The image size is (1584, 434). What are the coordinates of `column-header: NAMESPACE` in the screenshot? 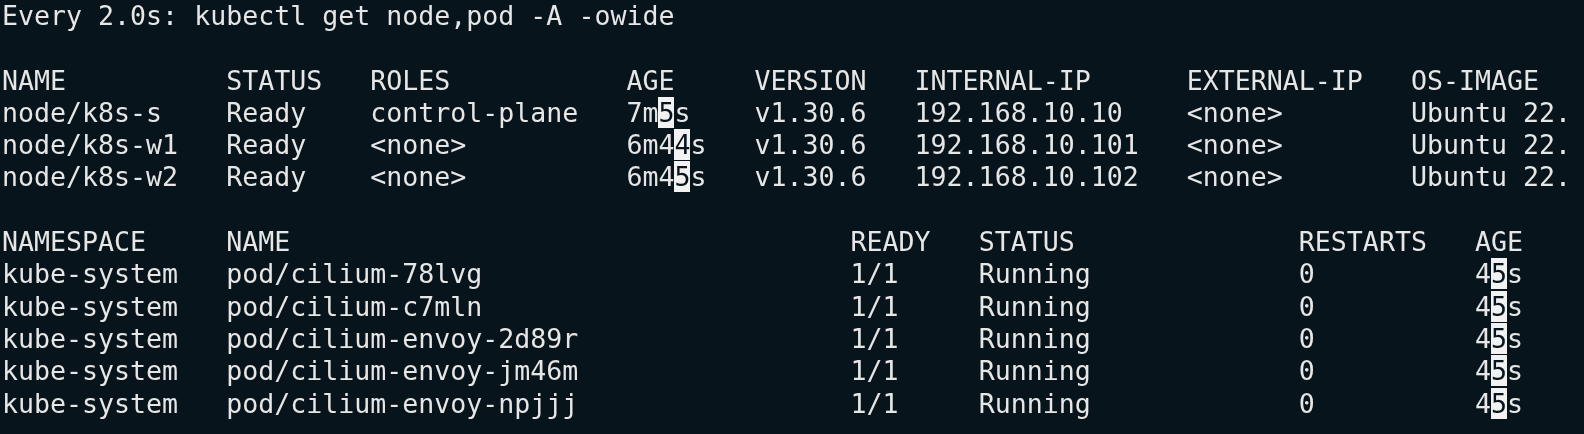 It's located at (74, 242).